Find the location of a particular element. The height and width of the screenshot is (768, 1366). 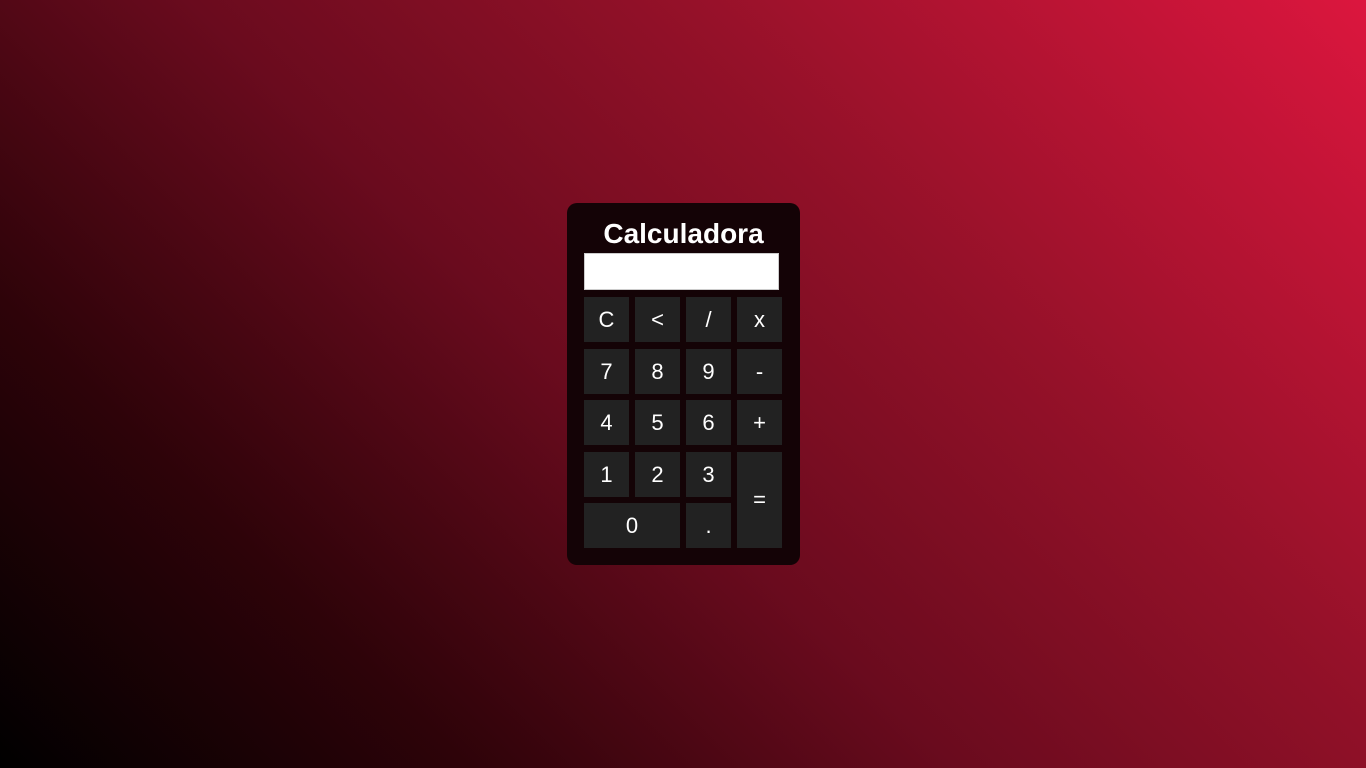

calculator-title: Calculadora is located at coordinates (683, 233).